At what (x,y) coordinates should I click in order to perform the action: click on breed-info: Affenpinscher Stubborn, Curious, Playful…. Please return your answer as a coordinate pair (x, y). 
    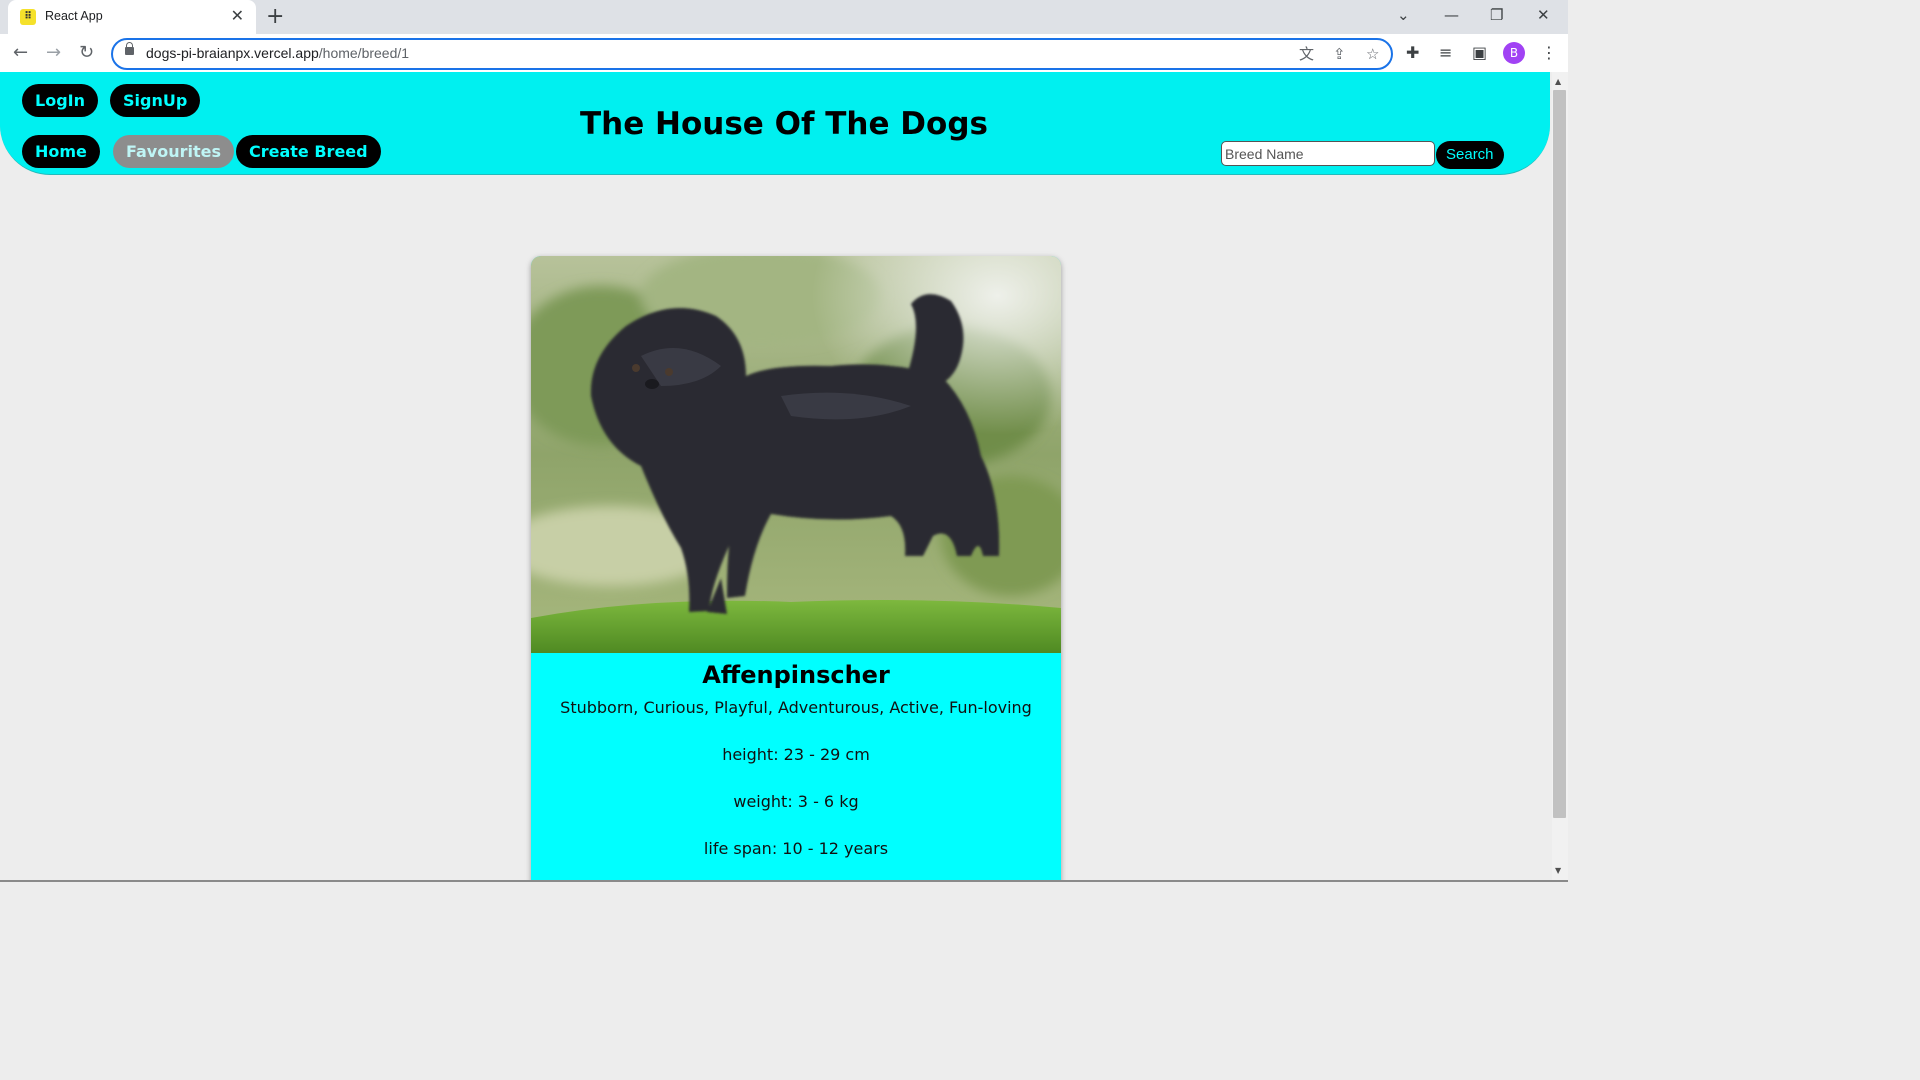
    Looking at the image, I should click on (796, 756).